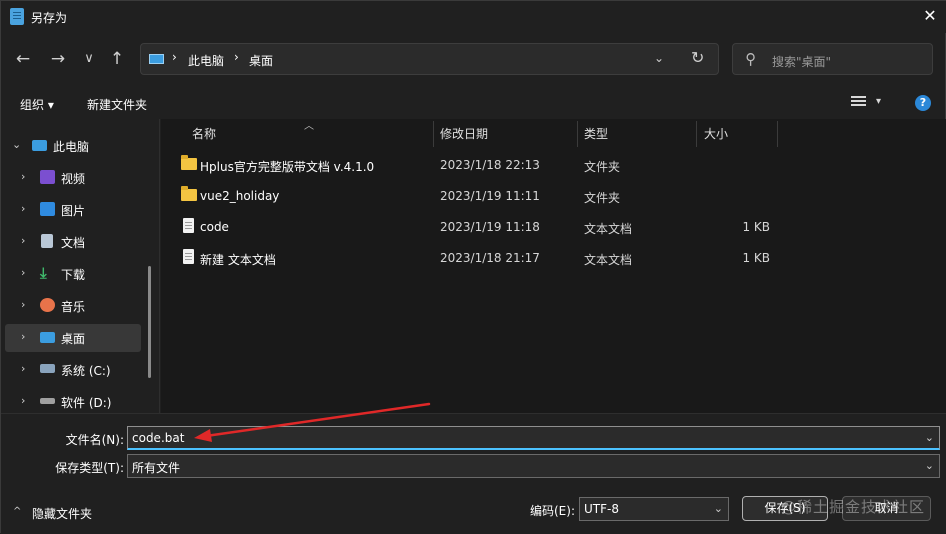 The height and width of the screenshot is (534, 946). What do you see at coordinates (73, 243) in the screenshot?
I see `sidebar-item-label: 文档` at bounding box center [73, 243].